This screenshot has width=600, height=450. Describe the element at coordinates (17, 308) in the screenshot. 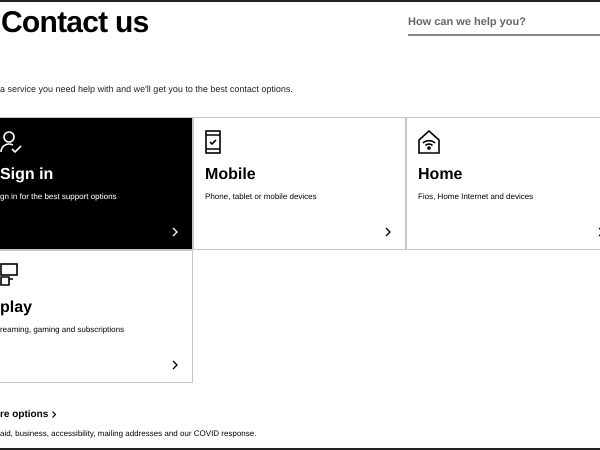

I see `card-title: play` at that location.